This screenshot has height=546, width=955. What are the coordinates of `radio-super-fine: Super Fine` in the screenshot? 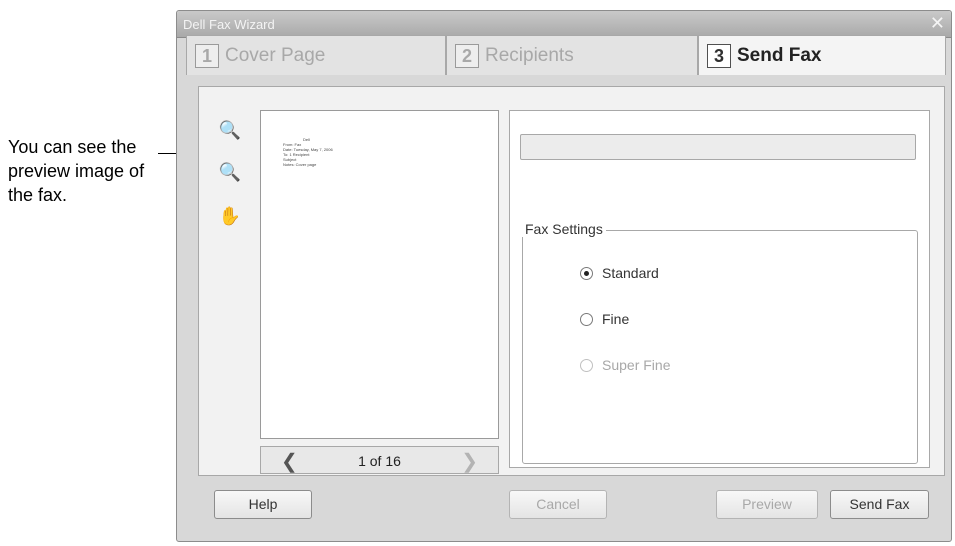 It's located at (625, 365).